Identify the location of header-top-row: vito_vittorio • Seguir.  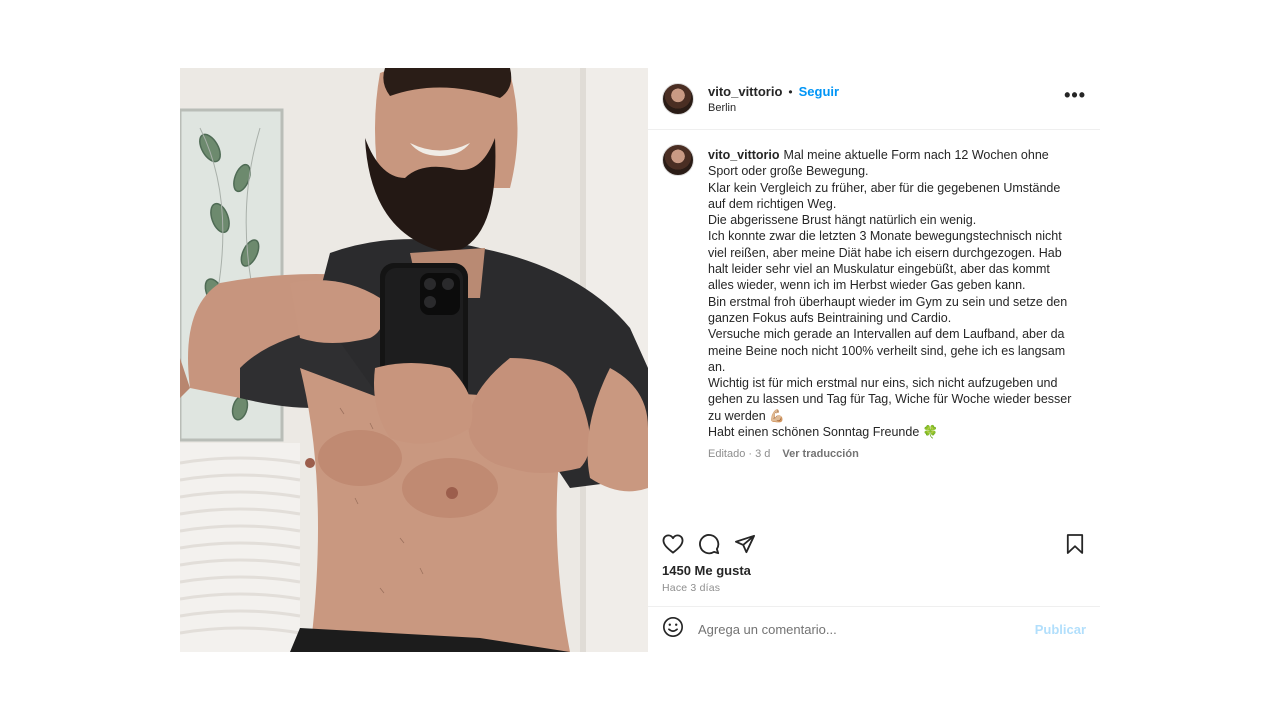
(773, 92).